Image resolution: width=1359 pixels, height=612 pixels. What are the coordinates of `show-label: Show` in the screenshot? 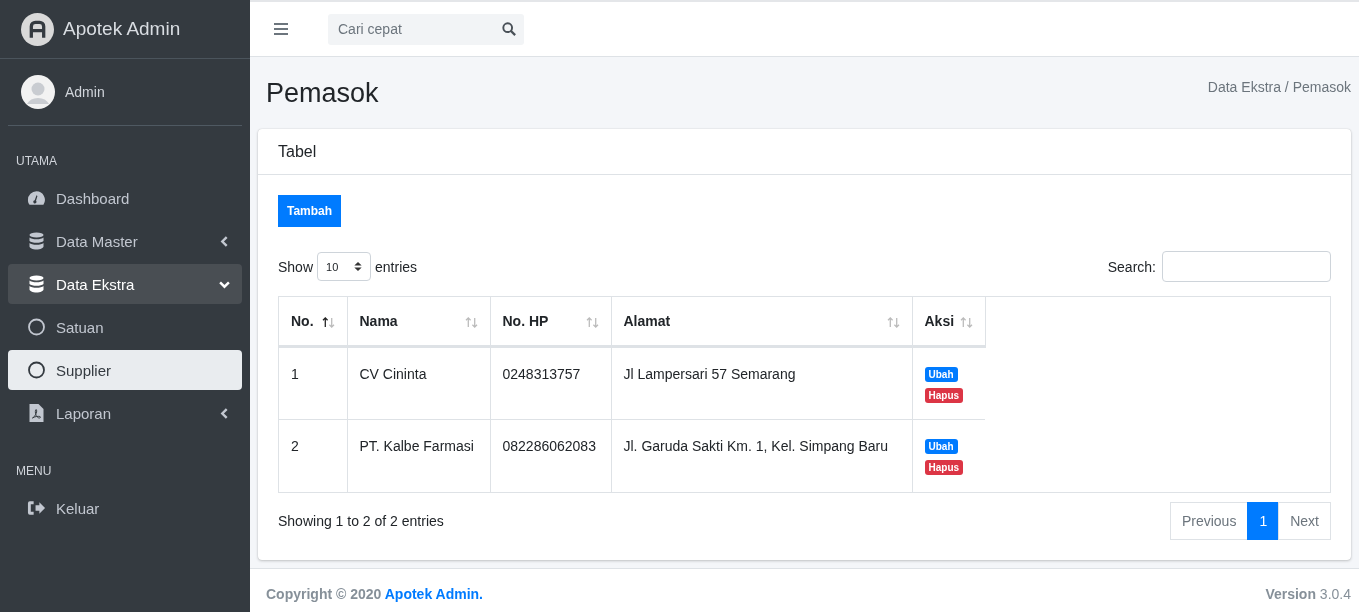 It's located at (296, 266).